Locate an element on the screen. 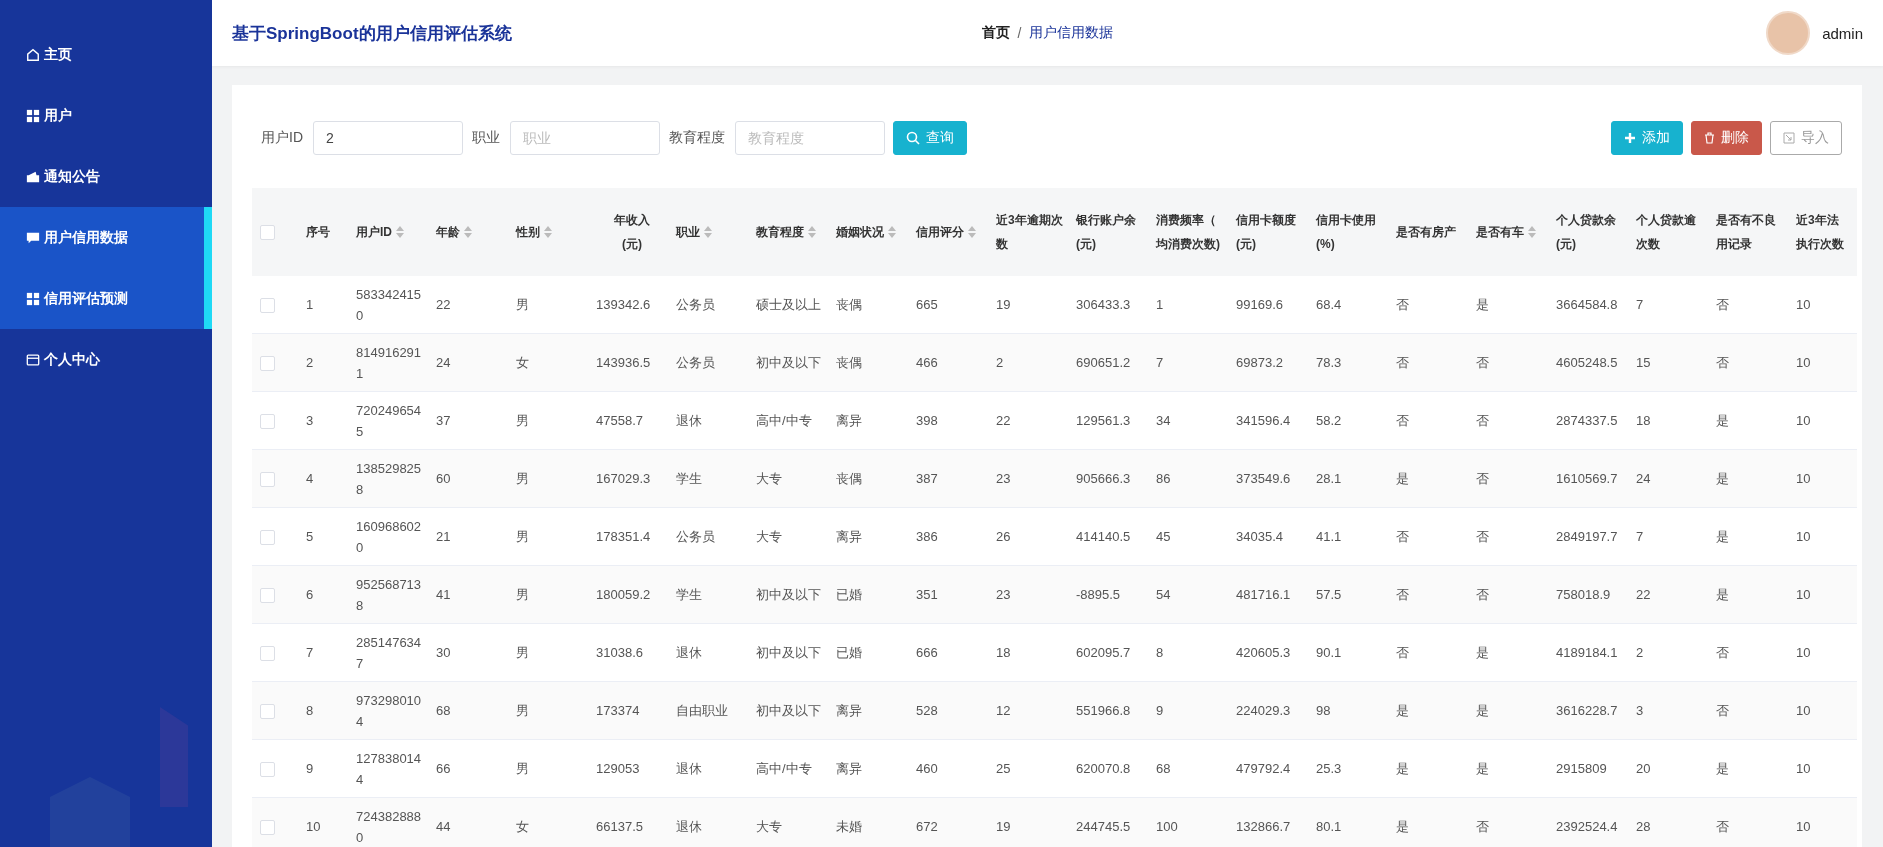 The height and width of the screenshot is (847, 1883). table-cell: 758018.9 is located at coordinates (1583, 594).